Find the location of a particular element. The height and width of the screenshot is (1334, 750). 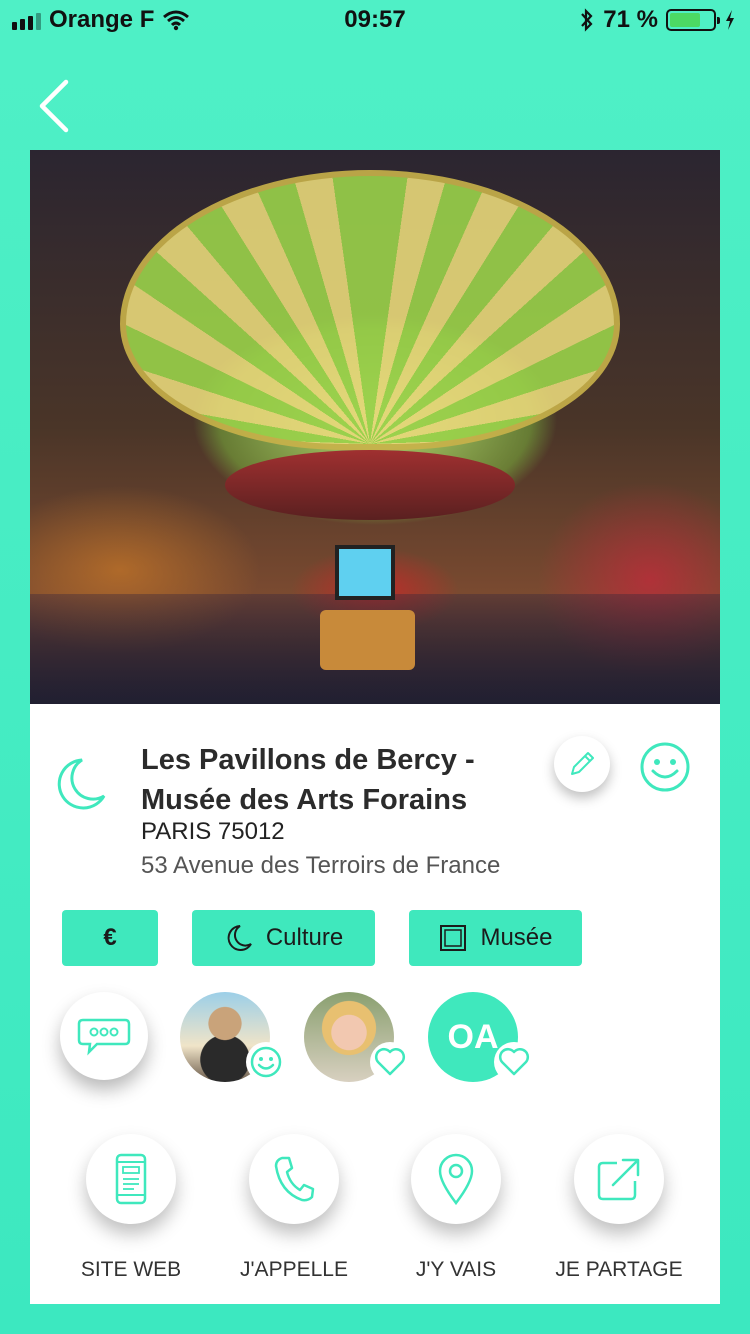

back-chevron-icon is located at coordinates (54, 106).